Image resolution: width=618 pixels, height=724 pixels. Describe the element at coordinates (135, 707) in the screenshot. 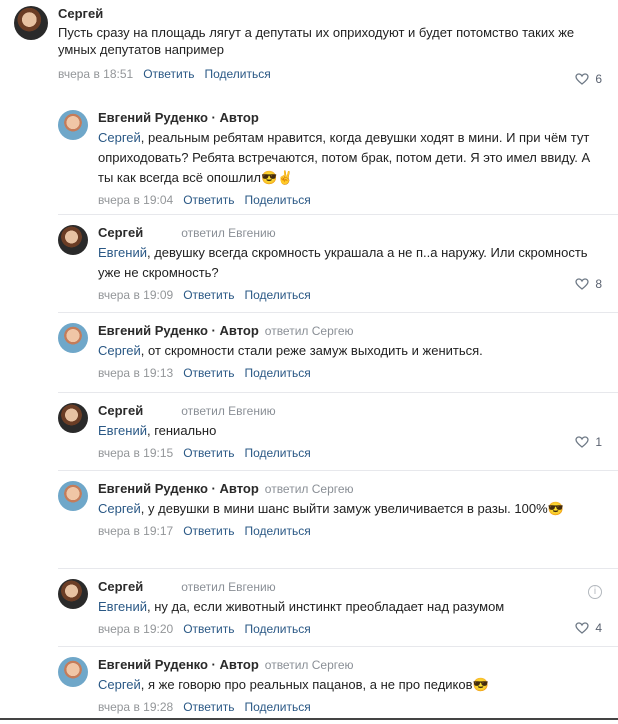

I see `comment-time: вчера в 19:28` at that location.